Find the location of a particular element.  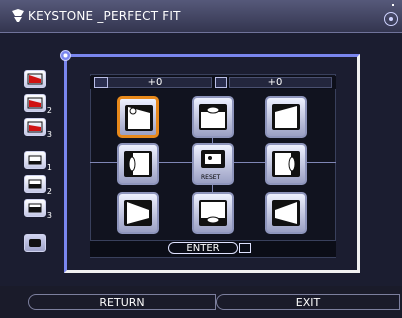

right-edge-icon is located at coordinates (286, 164).